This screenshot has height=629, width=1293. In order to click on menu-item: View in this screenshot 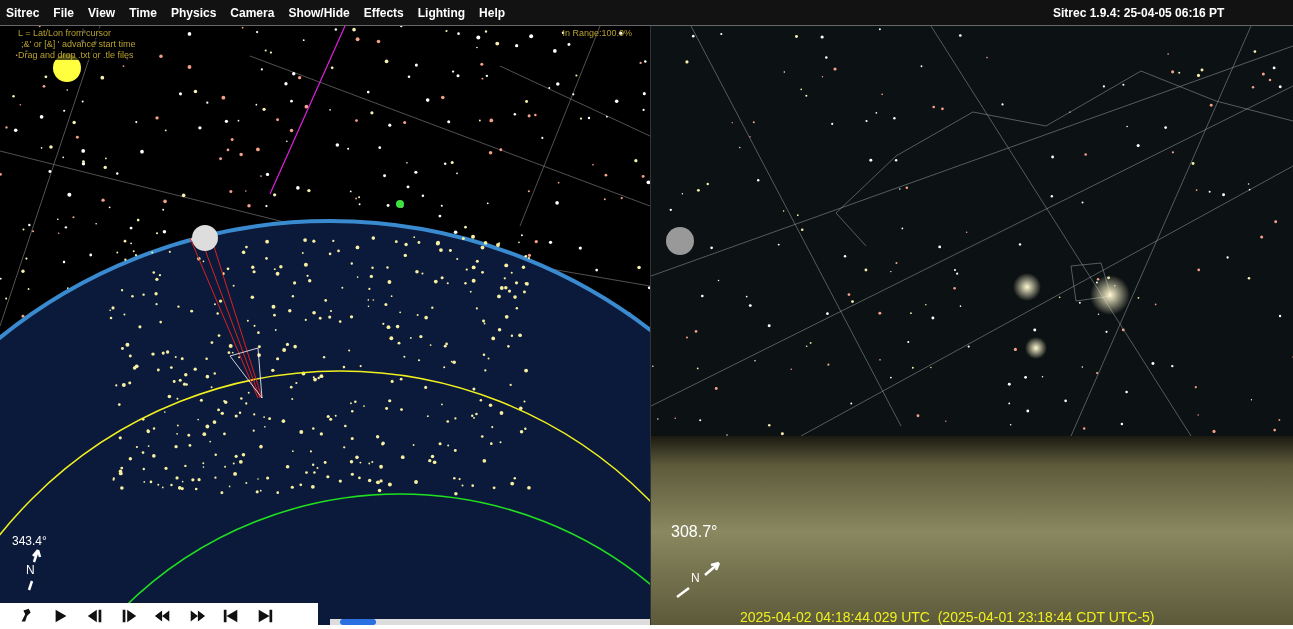, I will do `click(102, 12)`.